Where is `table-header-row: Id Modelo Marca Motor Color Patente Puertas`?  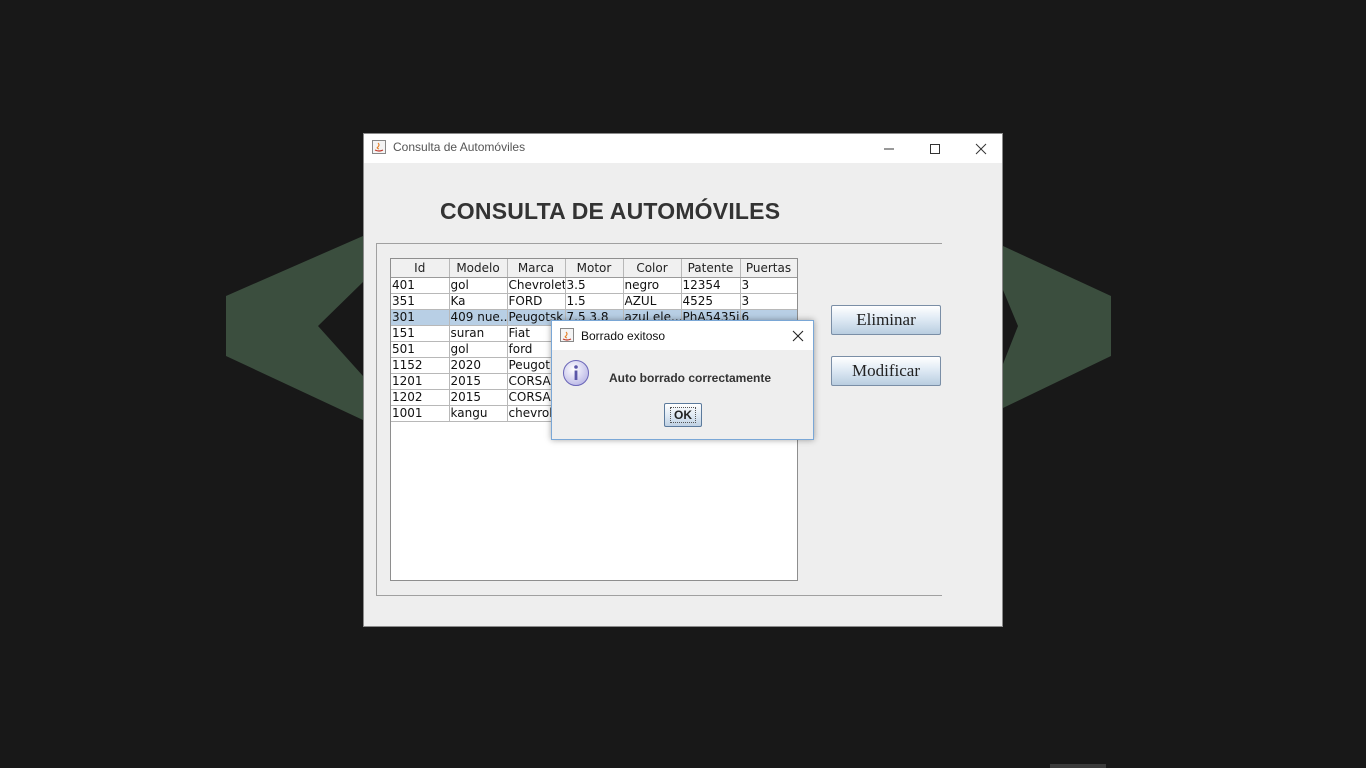 table-header-row: Id Modelo Marca Motor Color Patente Puertas is located at coordinates (594, 268).